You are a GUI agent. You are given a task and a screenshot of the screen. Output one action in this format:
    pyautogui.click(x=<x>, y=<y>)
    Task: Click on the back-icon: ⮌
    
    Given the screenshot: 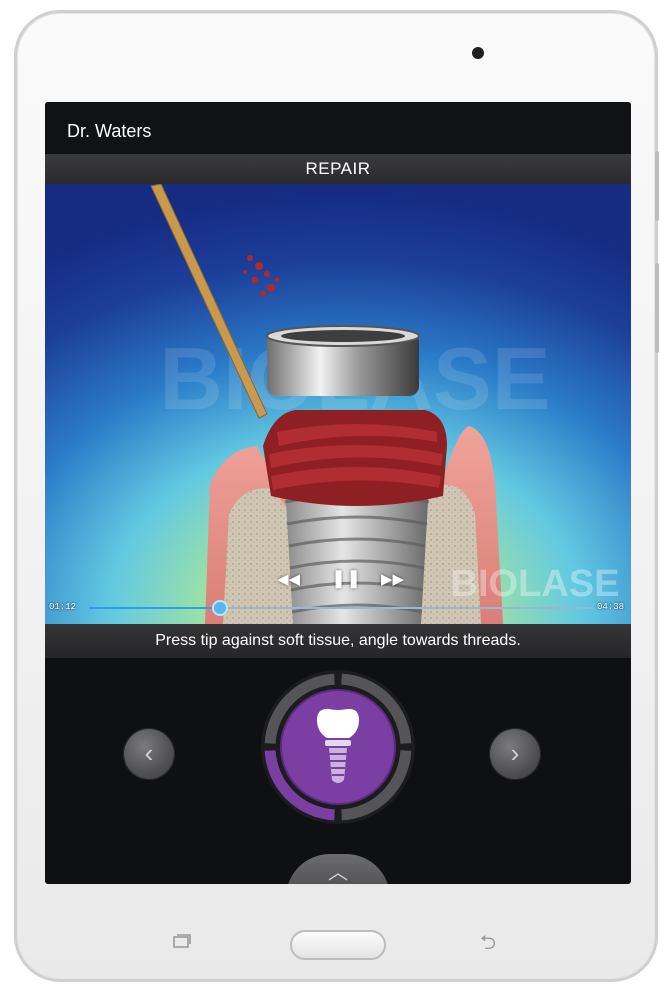 What is the action you would take?
    pyautogui.click(x=488, y=943)
    